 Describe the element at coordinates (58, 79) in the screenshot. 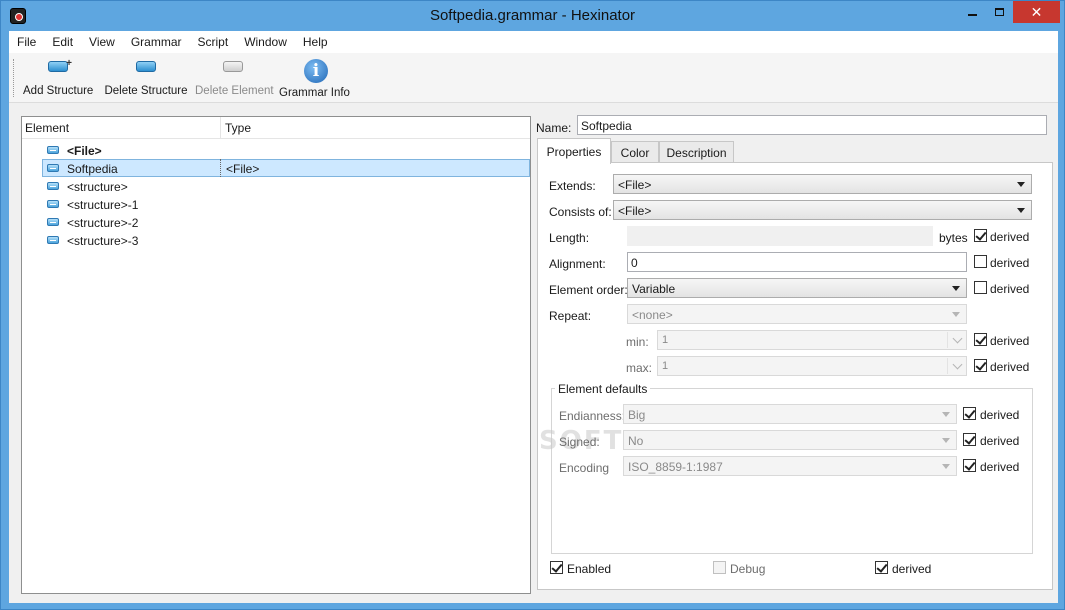

I see `add-structure-button: + Add Structure` at that location.